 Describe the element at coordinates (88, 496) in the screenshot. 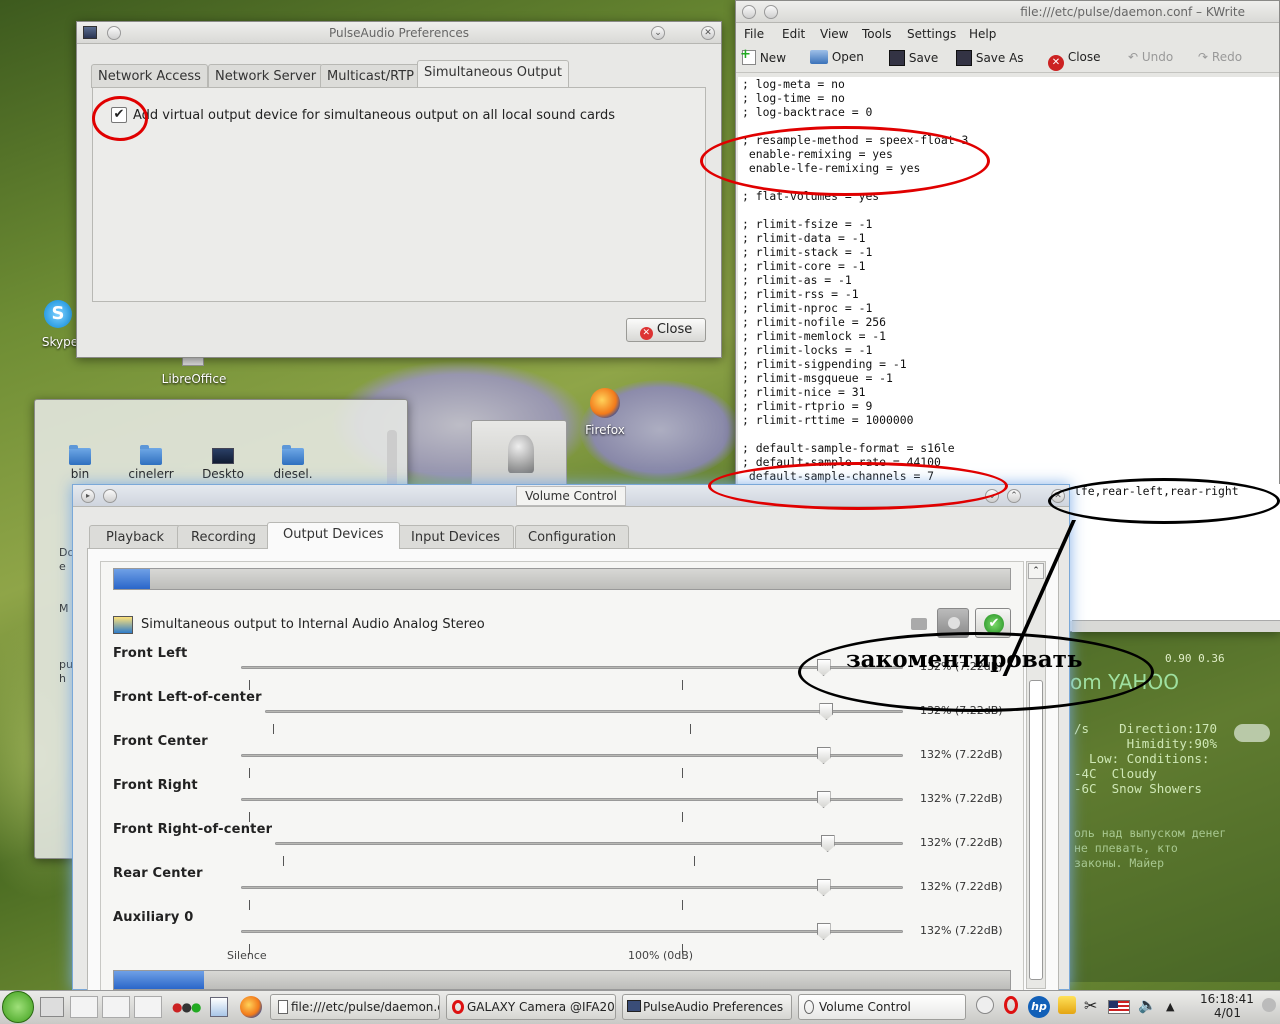

I see `app-menu-button: ▸` at that location.